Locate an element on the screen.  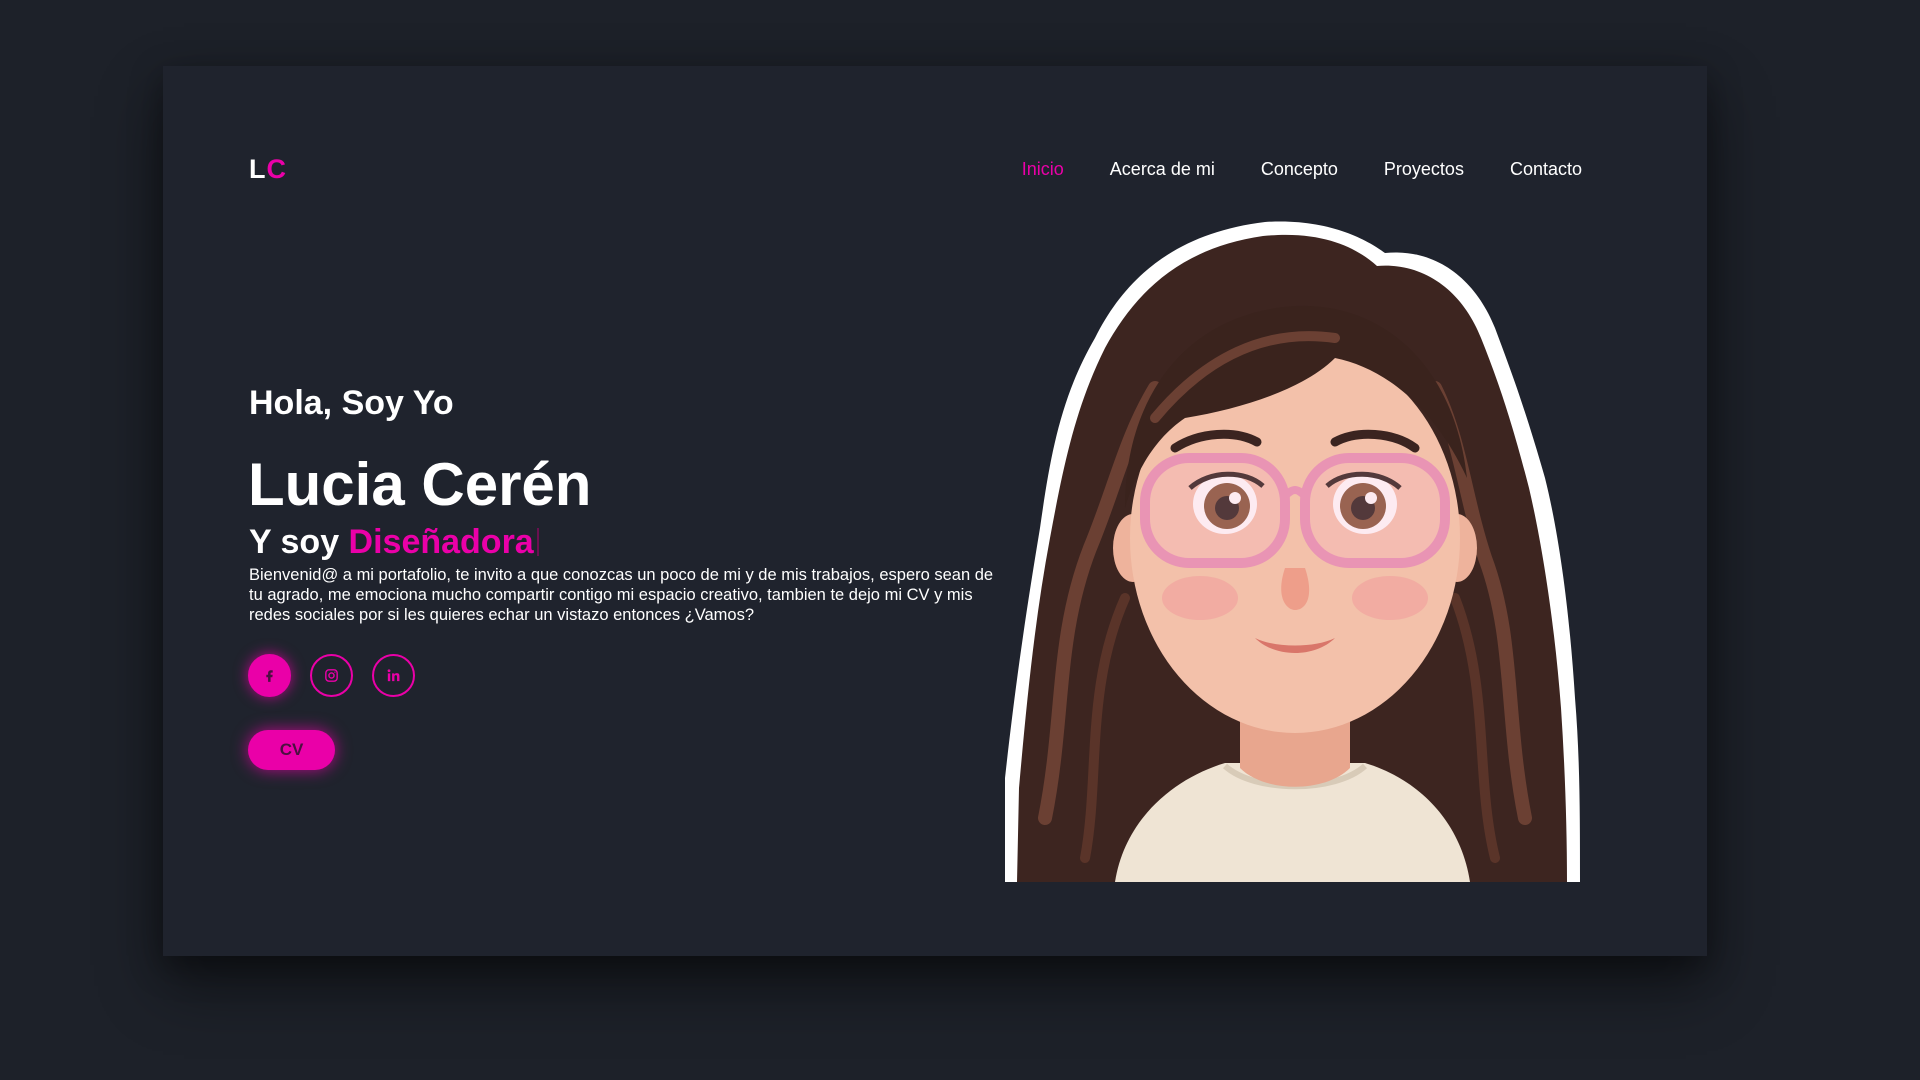
nav-item-acerca: Acerca de mi is located at coordinates (1162, 169).